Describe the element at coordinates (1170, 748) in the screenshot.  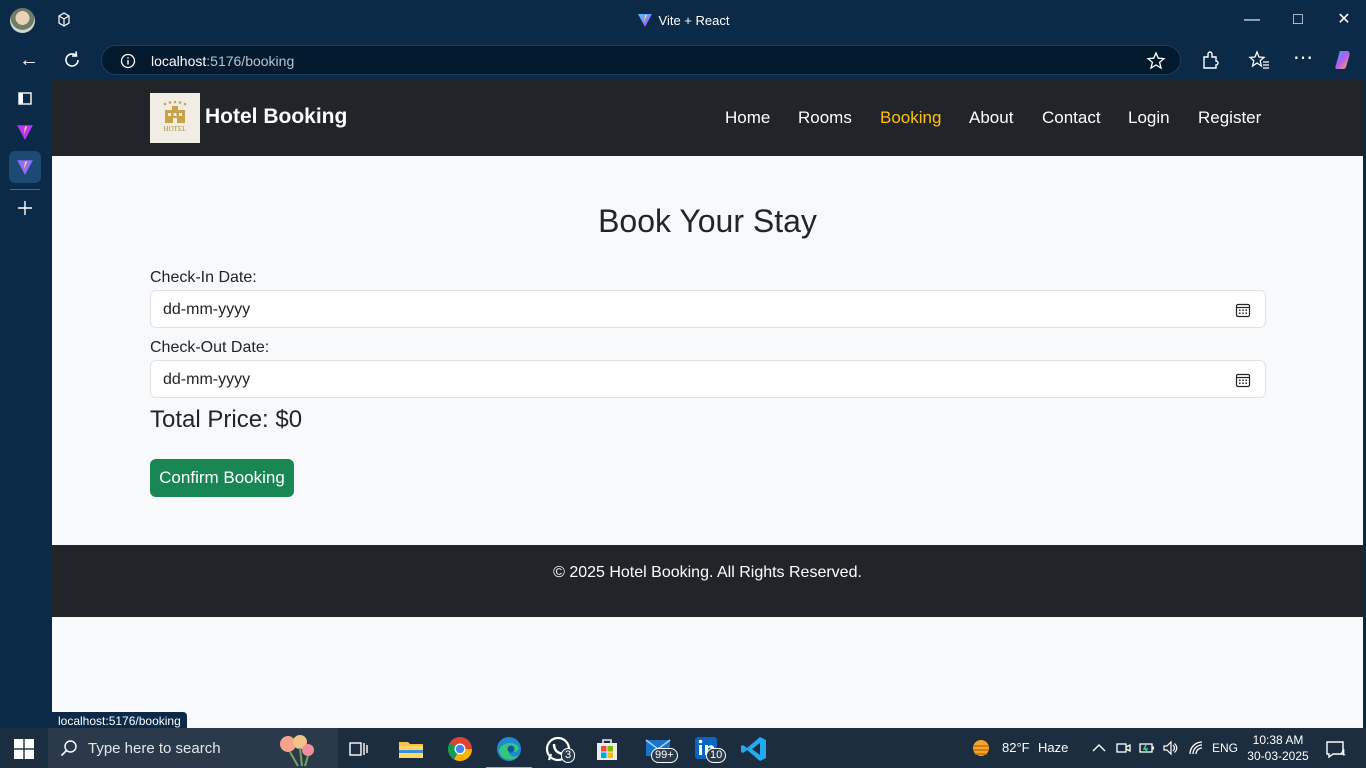
I see `volume-icon` at that location.